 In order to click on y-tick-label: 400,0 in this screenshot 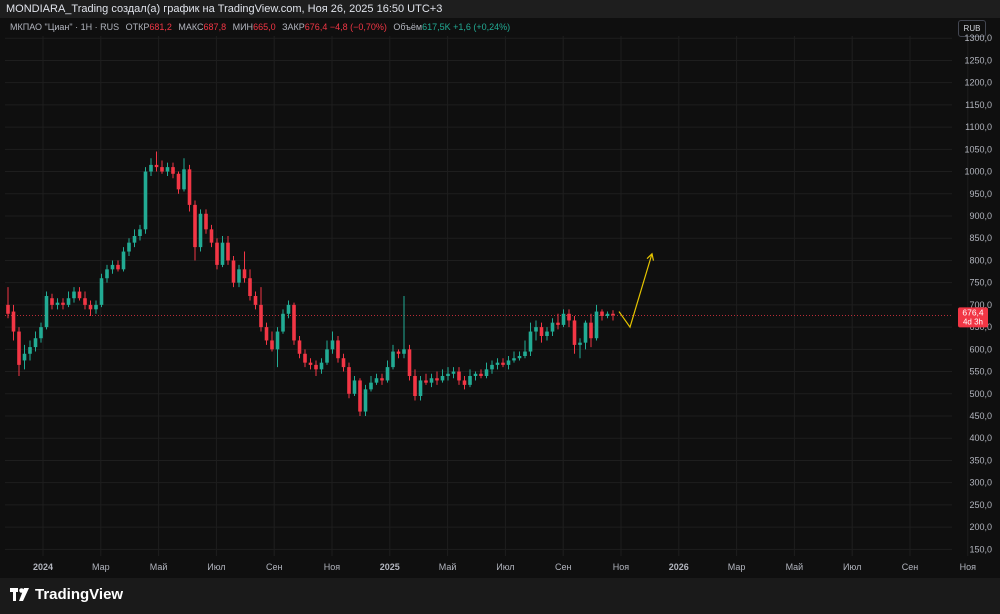, I will do `click(980, 438)`.